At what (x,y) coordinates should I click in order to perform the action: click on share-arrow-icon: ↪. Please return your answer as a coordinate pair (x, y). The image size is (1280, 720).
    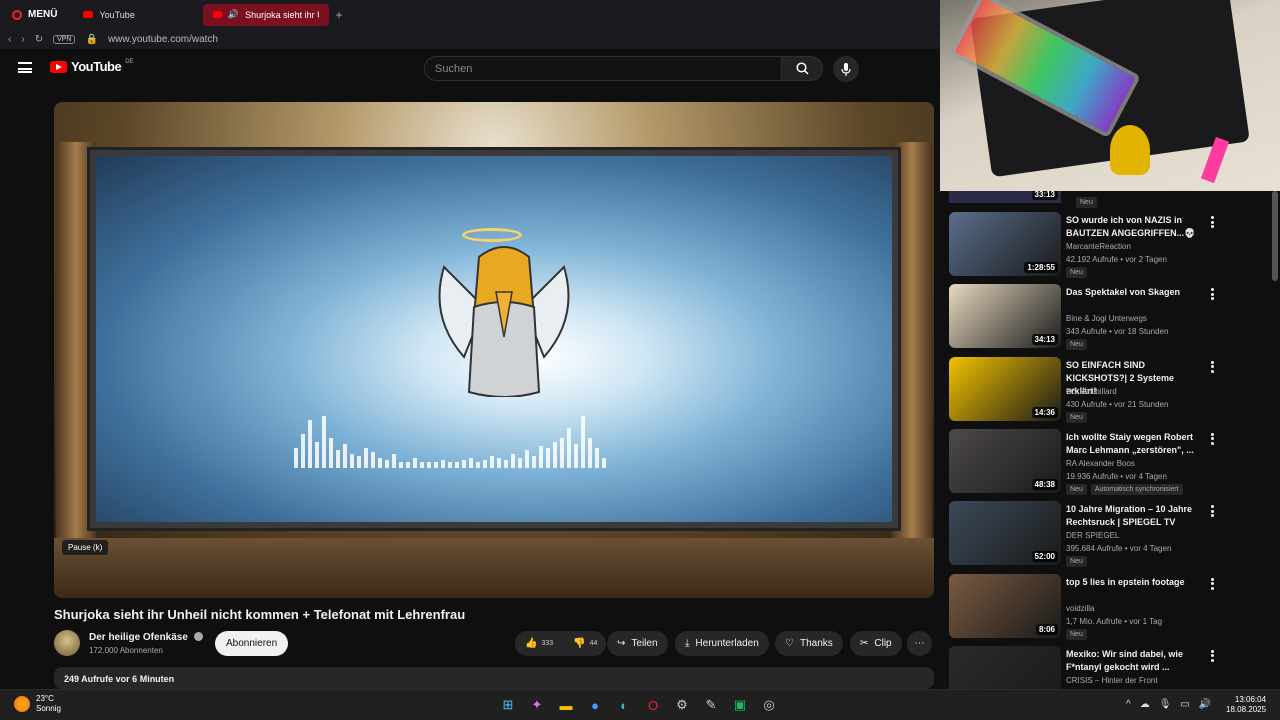
    Looking at the image, I should click on (621, 643).